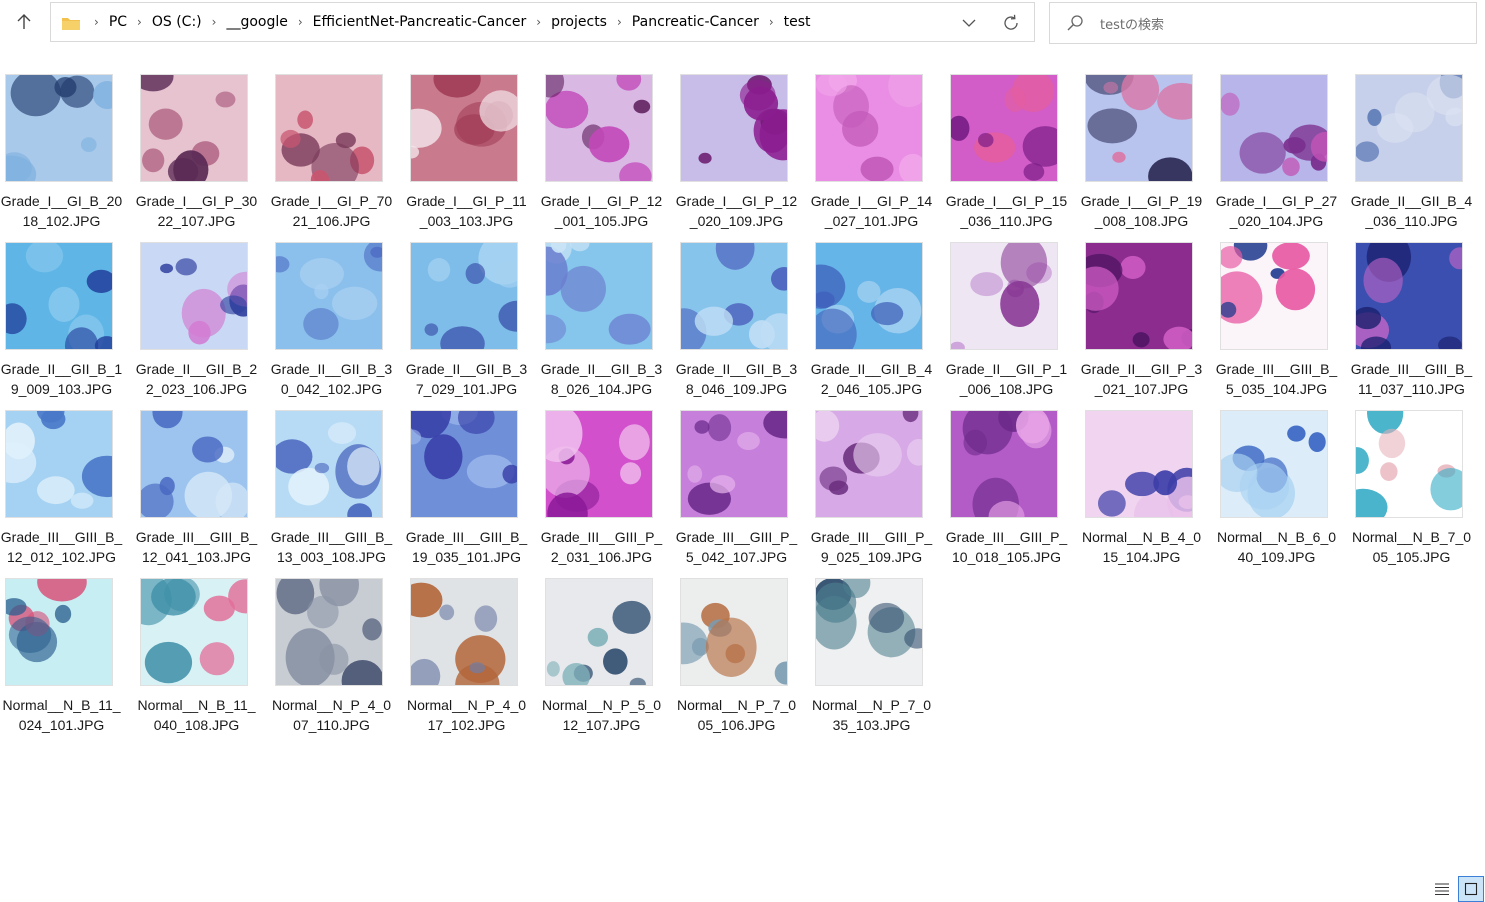 This screenshot has width=1485, height=902. Describe the element at coordinates (877, 152) in the screenshot. I see `file-item: Grade_I__GI_P_14_027_101.JPG` at that location.